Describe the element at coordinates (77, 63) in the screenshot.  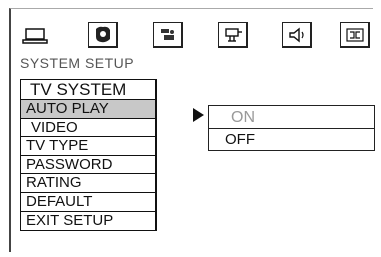
I see `section-title: SYSTEM SETUP` at that location.